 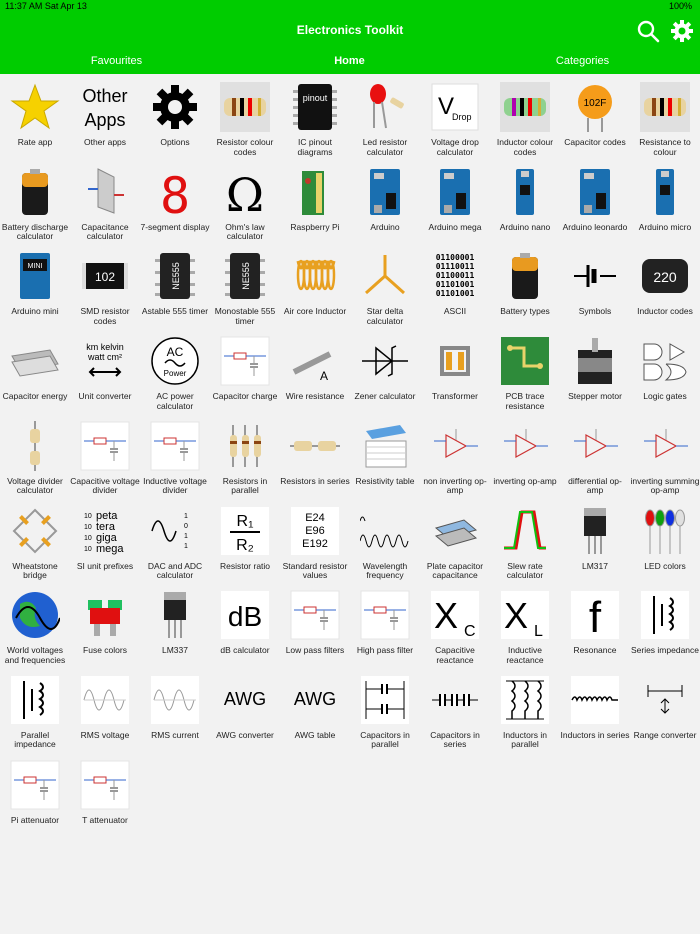 What do you see at coordinates (105, 544) in the screenshot?
I see `tool-item-si-unit-prefixes: 10 peta 10 tera 10 giga 10 mega SI unit prefixes` at bounding box center [105, 544].